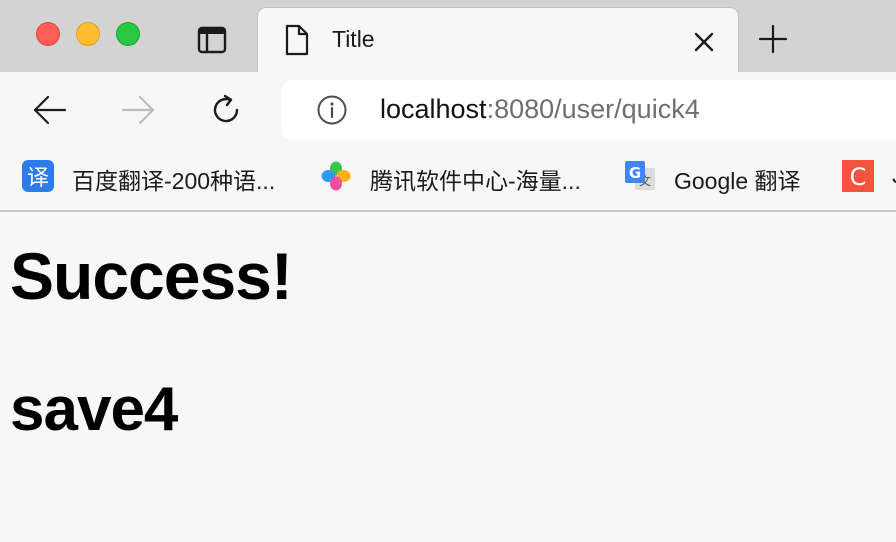 This screenshot has width=896, height=542. What do you see at coordinates (704, 42) in the screenshot?
I see `close-icon` at bounding box center [704, 42].